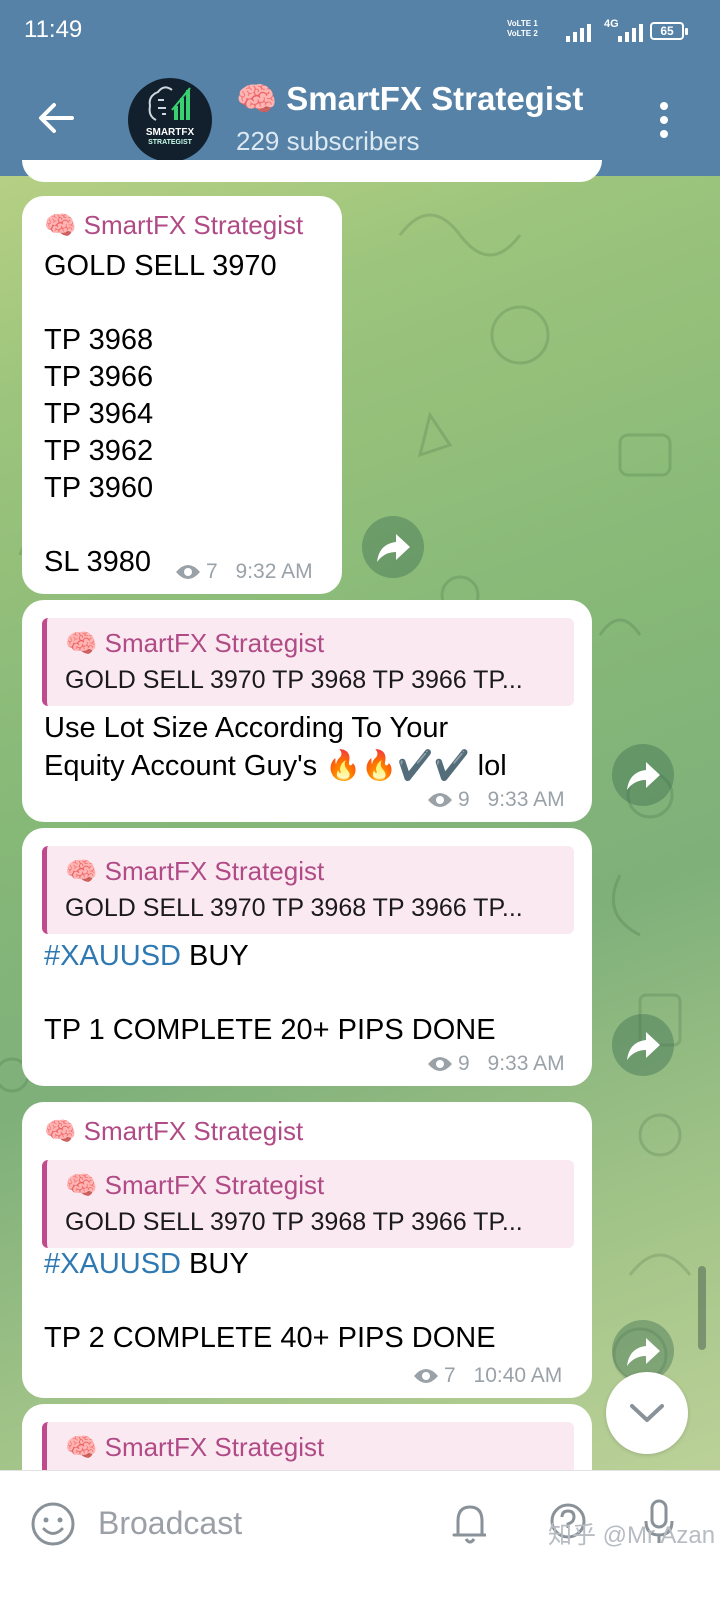 This screenshot has height=1600, width=720. What do you see at coordinates (328, 141) in the screenshot?
I see `subscriber-count: 229 subscribers` at bounding box center [328, 141].